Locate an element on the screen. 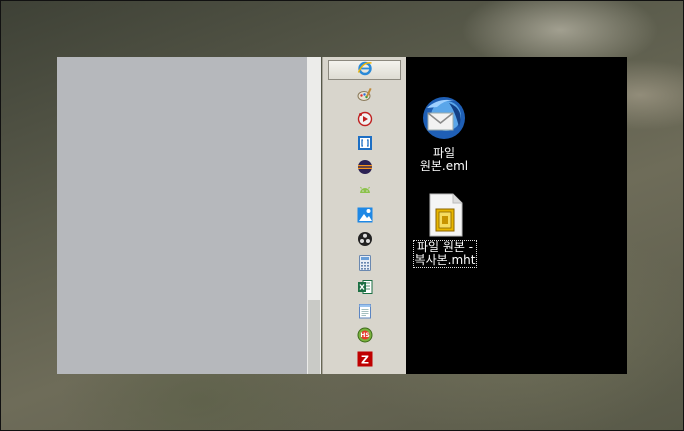 The width and height of the screenshot is (684, 431). mht-document-icon is located at coordinates (445, 217).